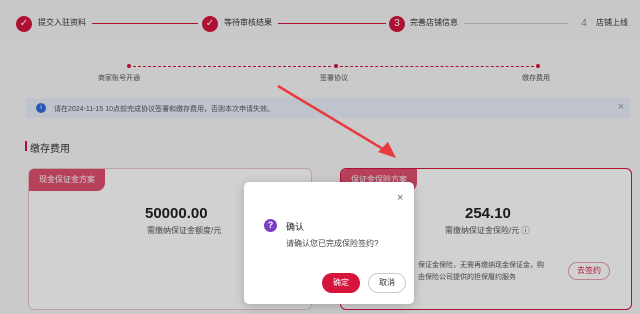  I want to click on annotation-arrow-icon, so click(336, 121).